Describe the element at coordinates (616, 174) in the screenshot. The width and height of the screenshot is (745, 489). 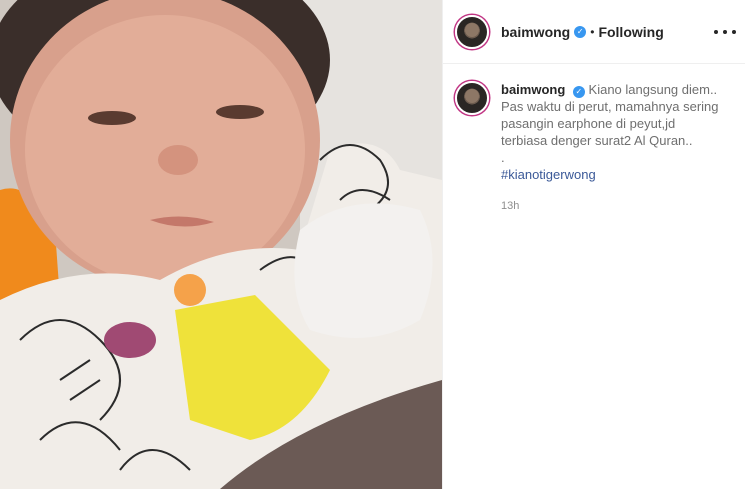
I see `hashtag-link: #kianotigerwong` at that location.